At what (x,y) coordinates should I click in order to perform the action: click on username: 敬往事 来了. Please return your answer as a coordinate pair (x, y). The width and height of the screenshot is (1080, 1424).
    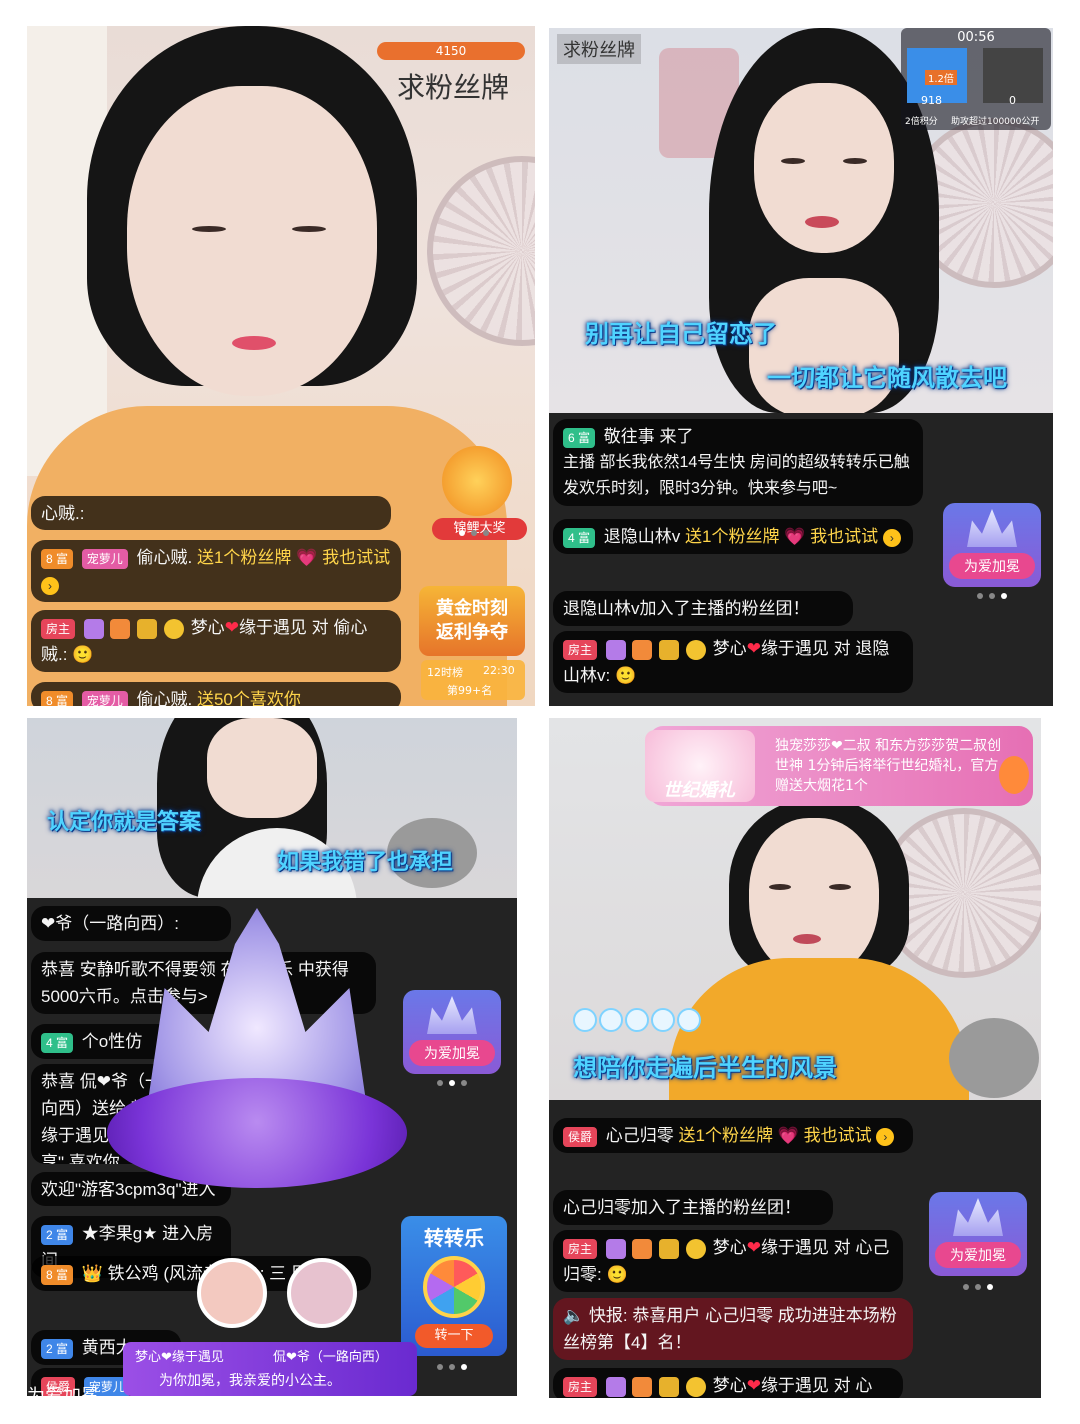
    Looking at the image, I should click on (649, 436).